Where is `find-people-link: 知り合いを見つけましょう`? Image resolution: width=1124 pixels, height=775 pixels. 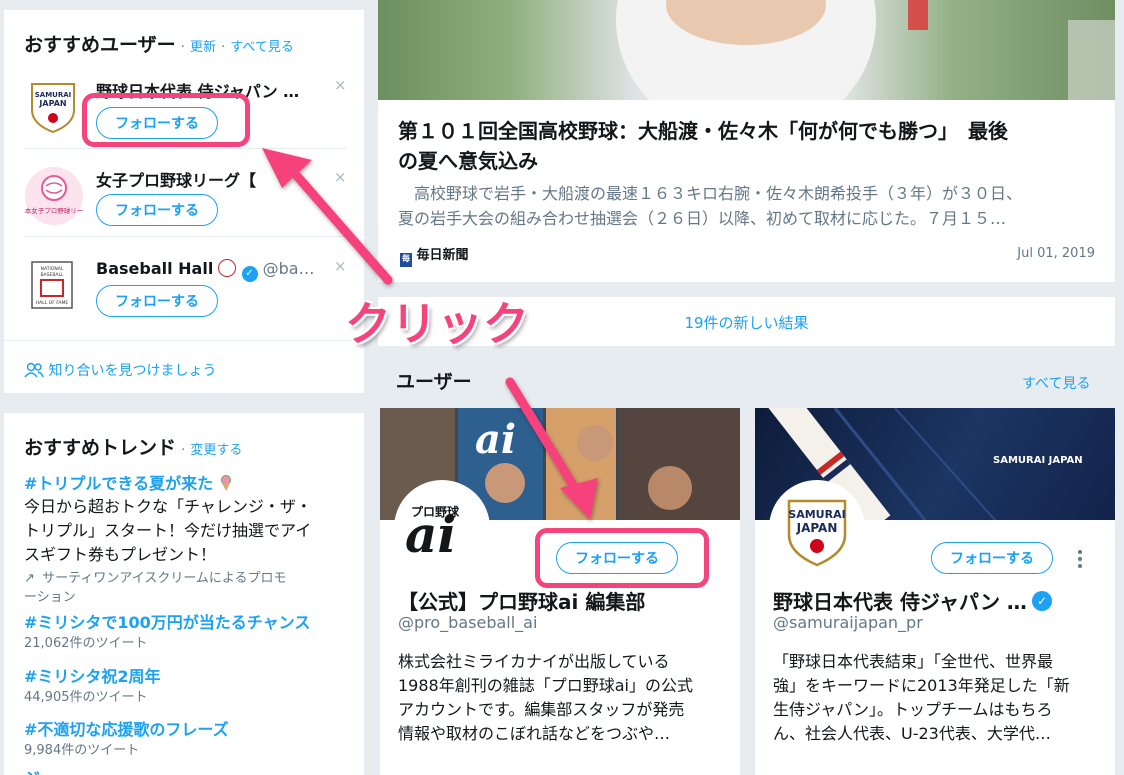
find-people-link: 知り合いを見つけましょう is located at coordinates (132, 371).